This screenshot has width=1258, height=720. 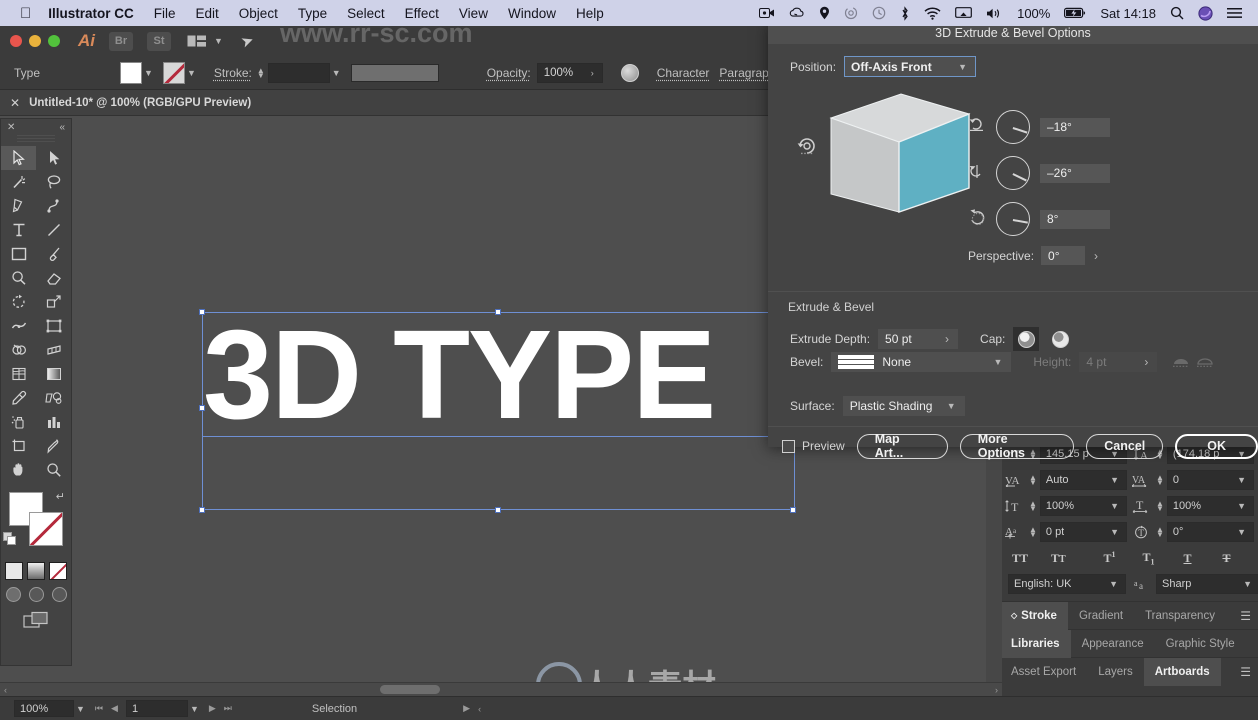 What do you see at coordinates (1034, 615) in the screenshot?
I see `tab-stroke: ◇ Stroke` at bounding box center [1034, 615].